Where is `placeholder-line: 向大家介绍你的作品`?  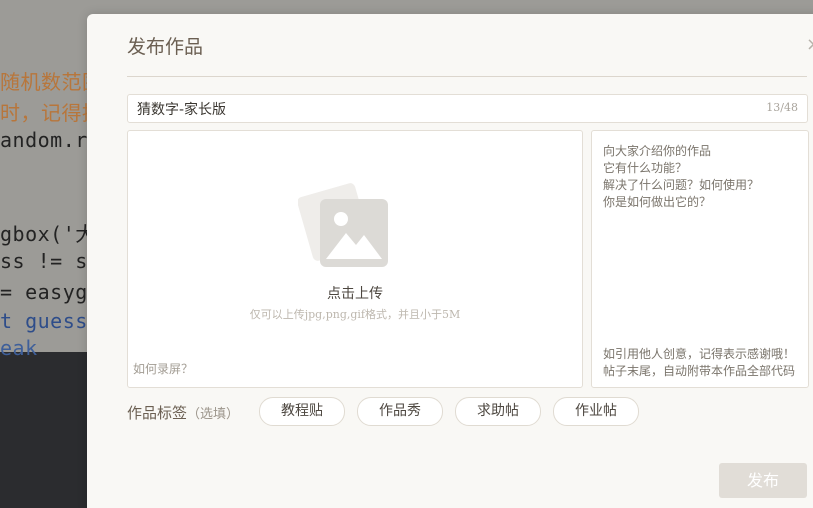 placeholder-line: 向大家介绍你的作品 is located at coordinates (657, 151).